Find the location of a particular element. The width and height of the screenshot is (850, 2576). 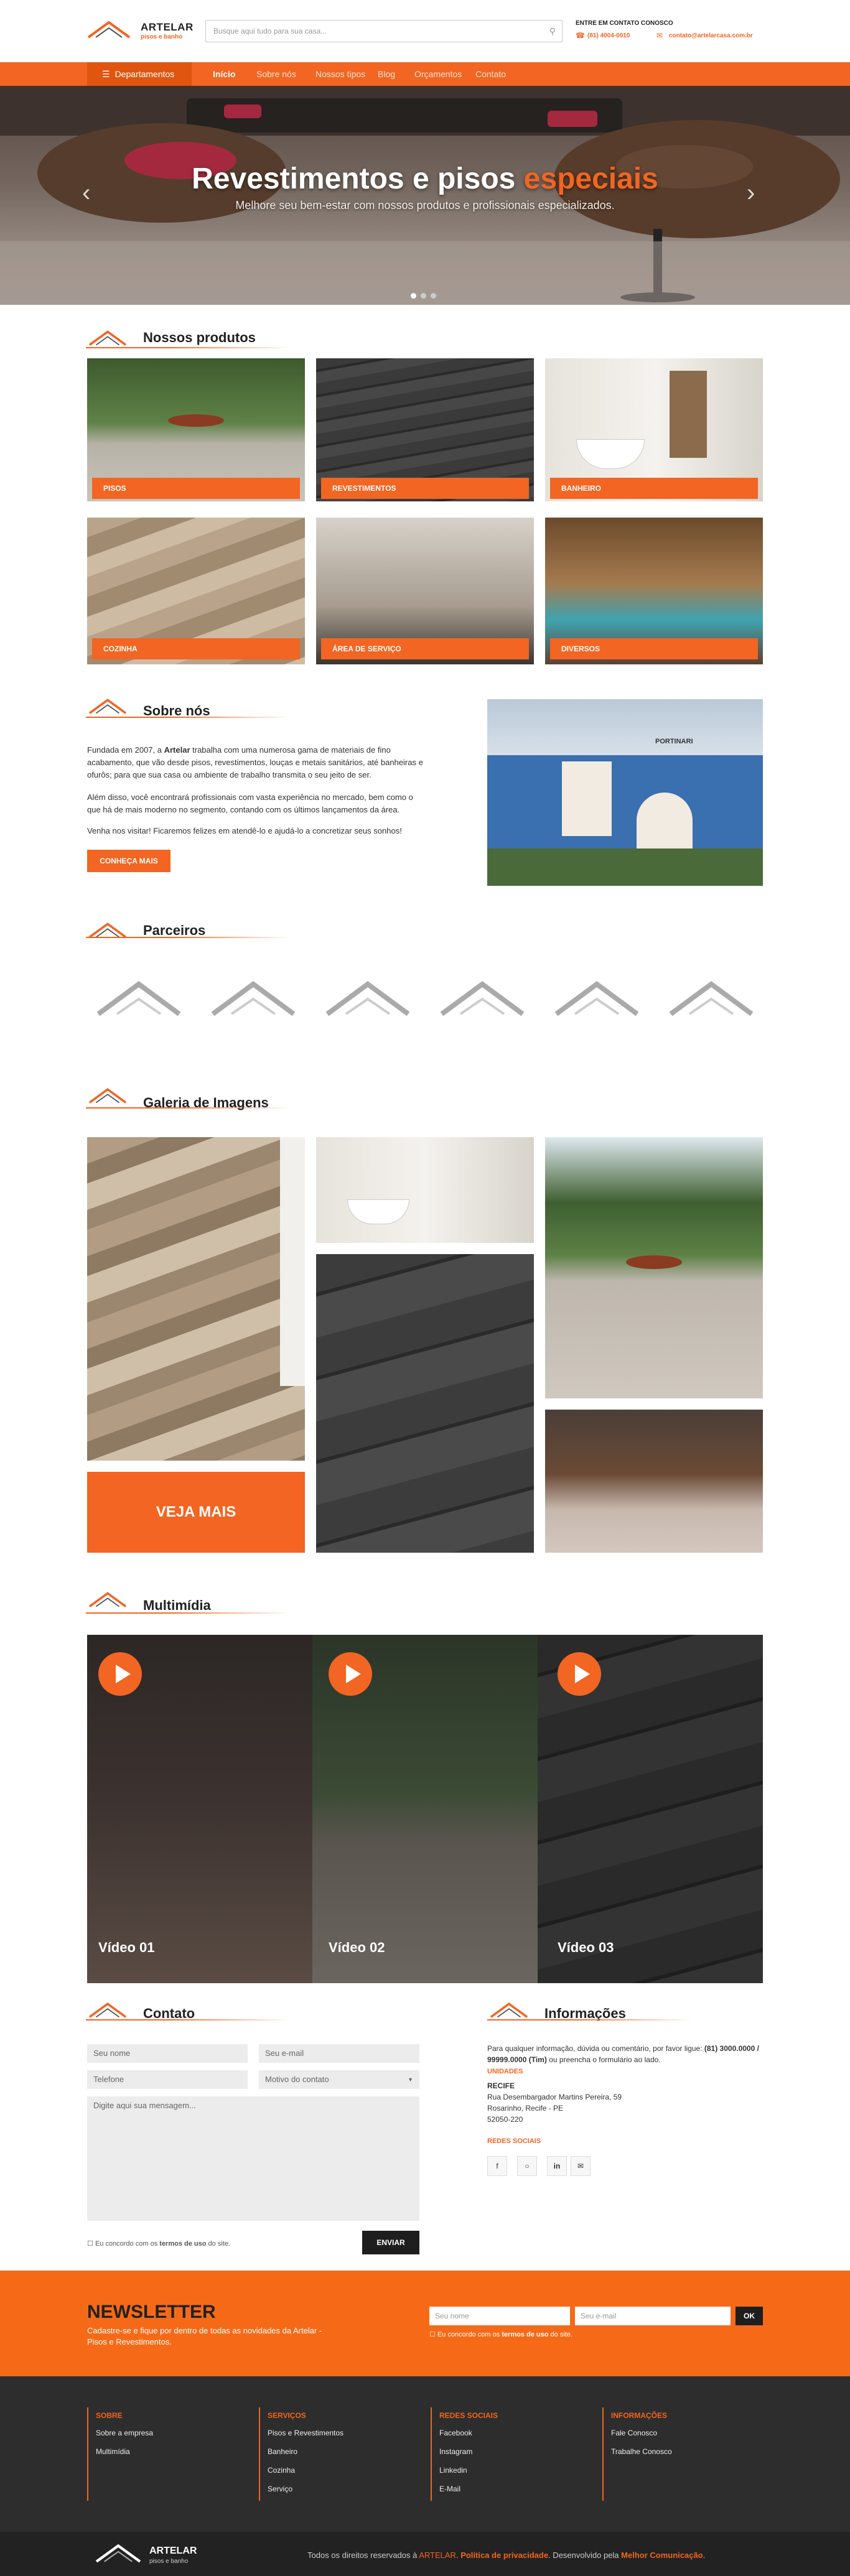

facebook-icon: f is located at coordinates (497, 2166).